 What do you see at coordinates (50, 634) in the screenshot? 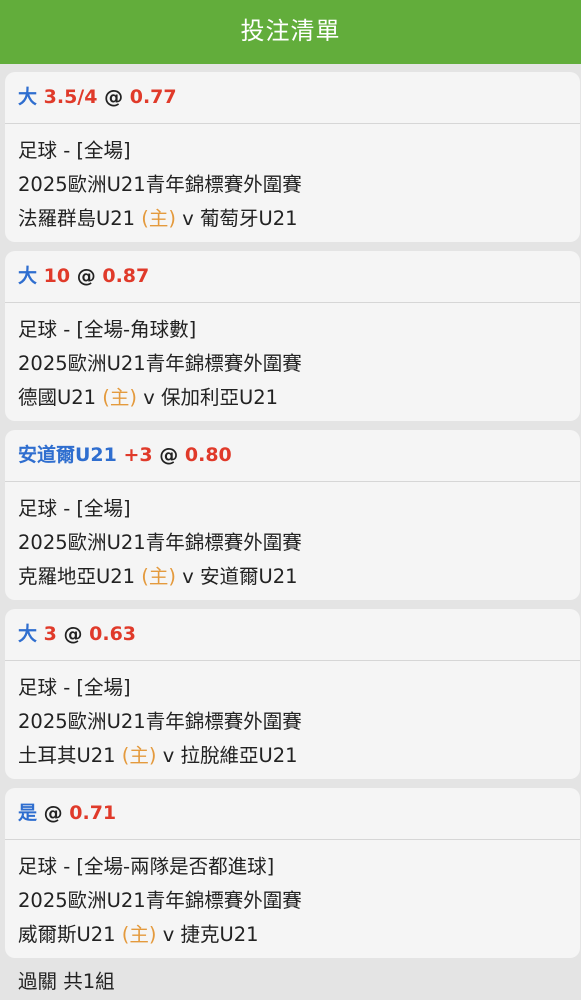
I see `bet-line: 3` at bounding box center [50, 634].